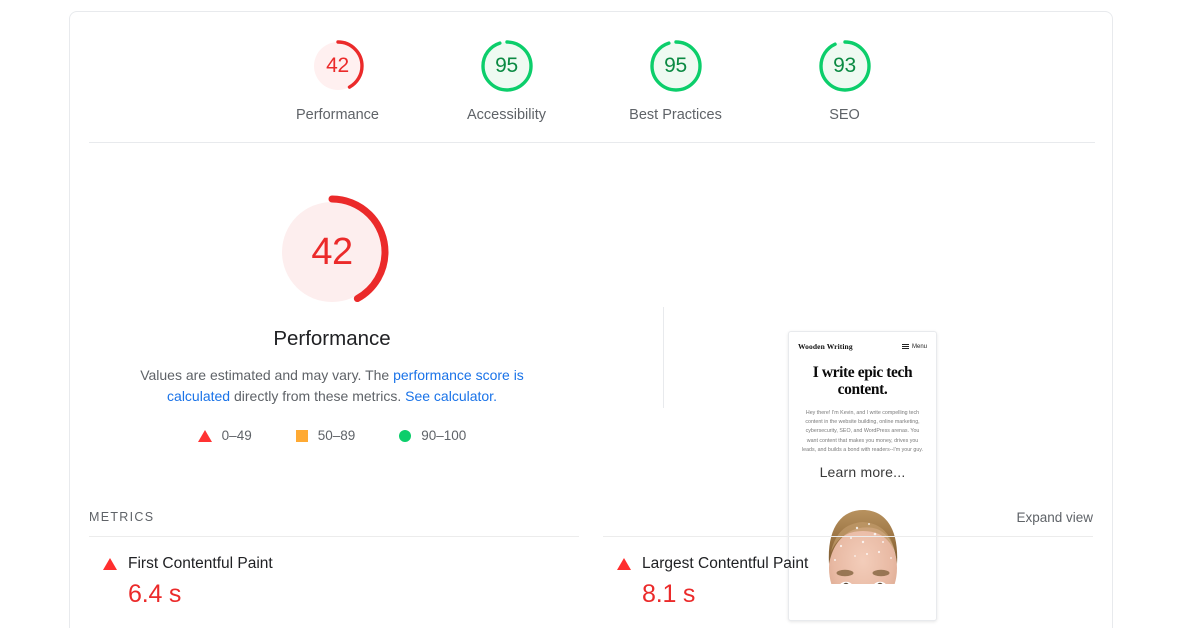 This screenshot has height=628, width=1200. I want to click on performance-gauge-large: 42, so click(332, 252).